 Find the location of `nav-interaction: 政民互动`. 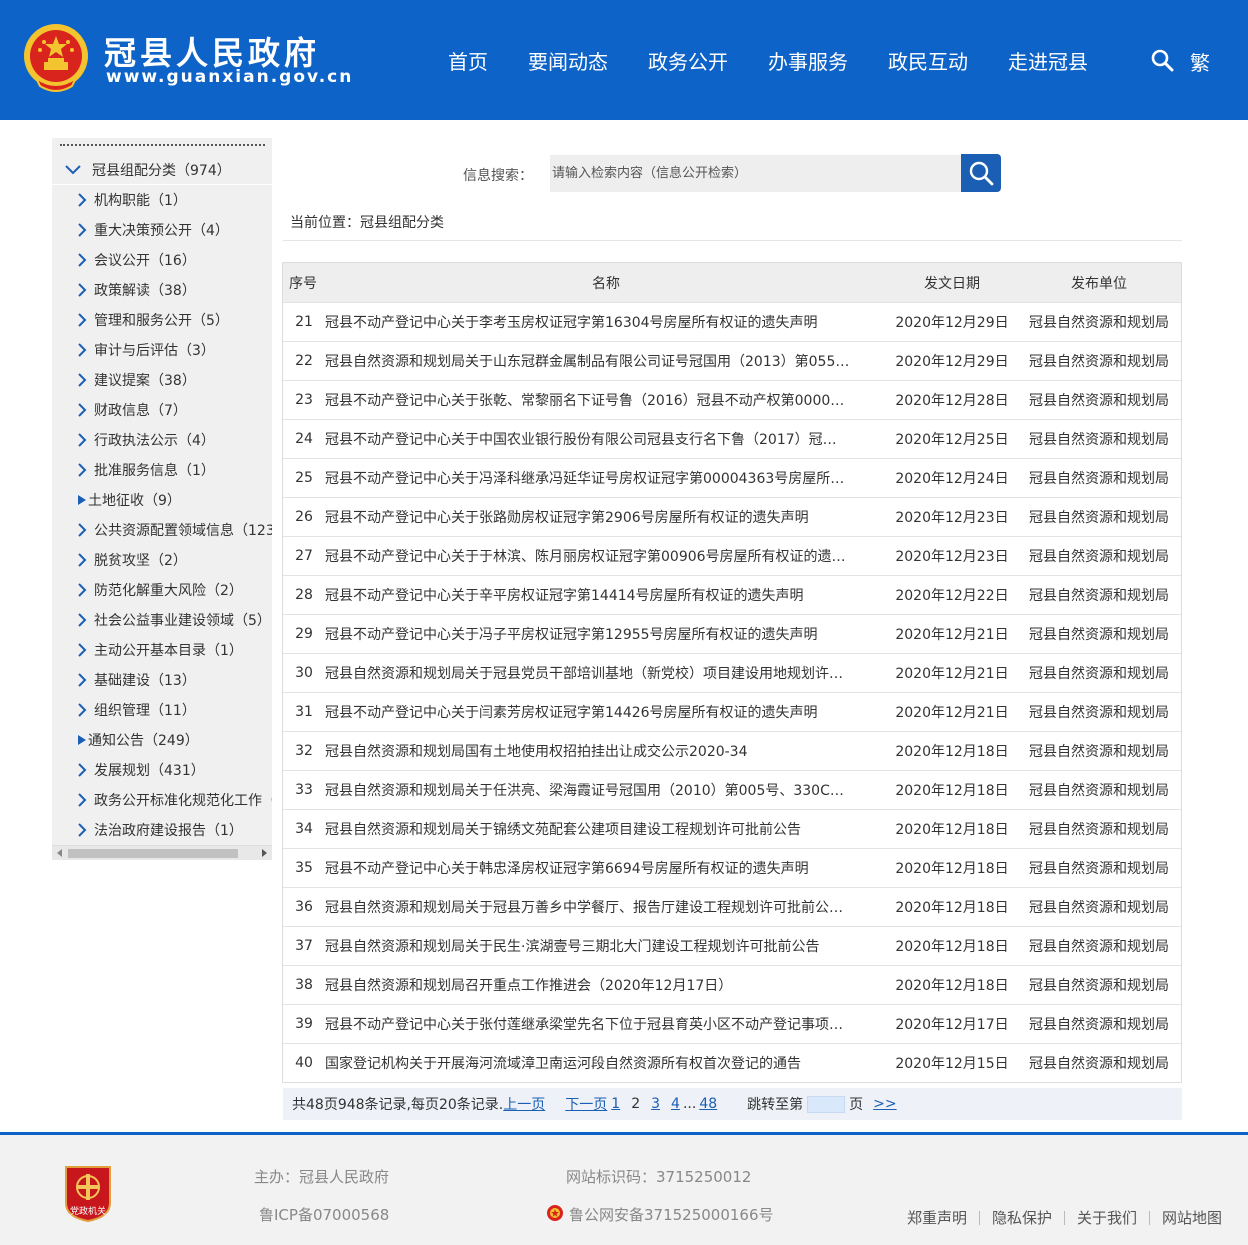

nav-interaction: 政民互动 is located at coordinates (928, 60).